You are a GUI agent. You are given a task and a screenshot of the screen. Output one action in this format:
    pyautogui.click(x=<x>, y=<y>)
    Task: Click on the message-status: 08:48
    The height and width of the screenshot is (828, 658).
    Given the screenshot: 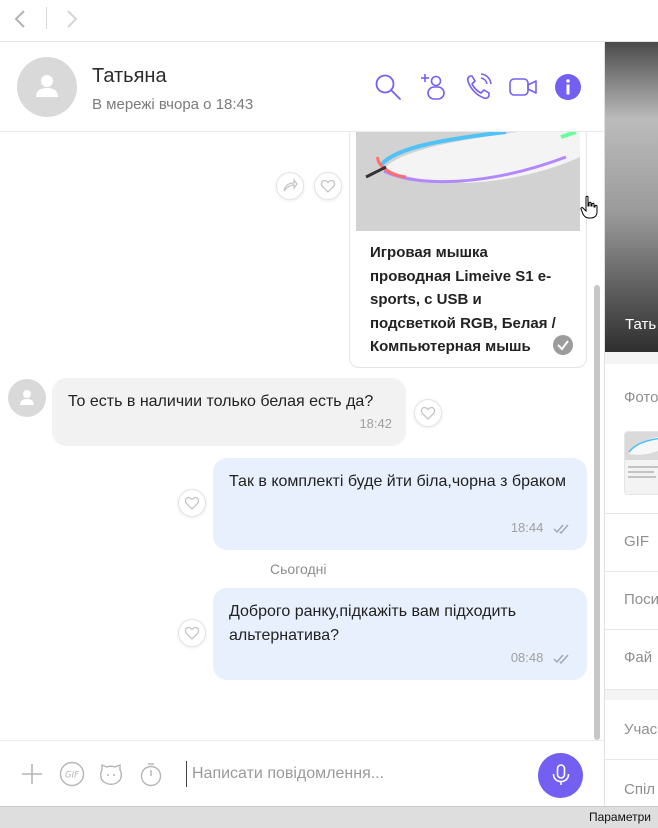 What is the action you would take?
    pyautogui.click(x=542, y=658)
    